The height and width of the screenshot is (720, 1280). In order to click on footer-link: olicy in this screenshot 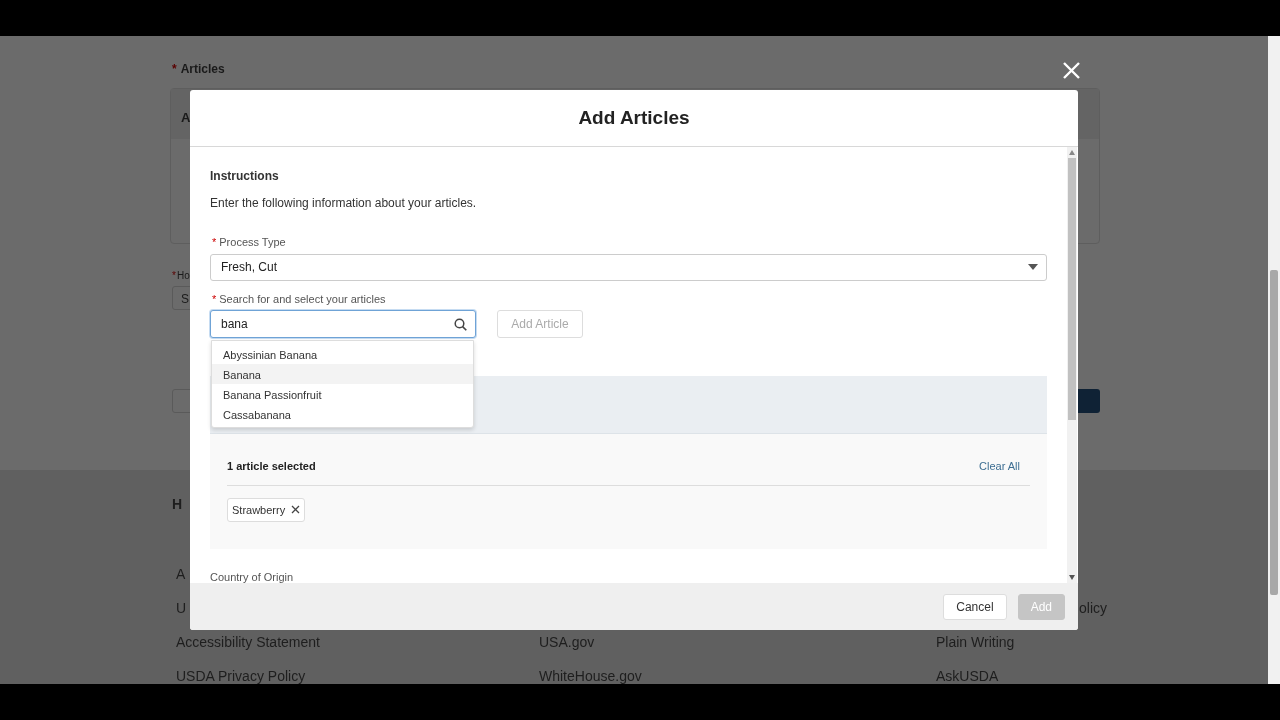, I will do `click(1093, 608)`.